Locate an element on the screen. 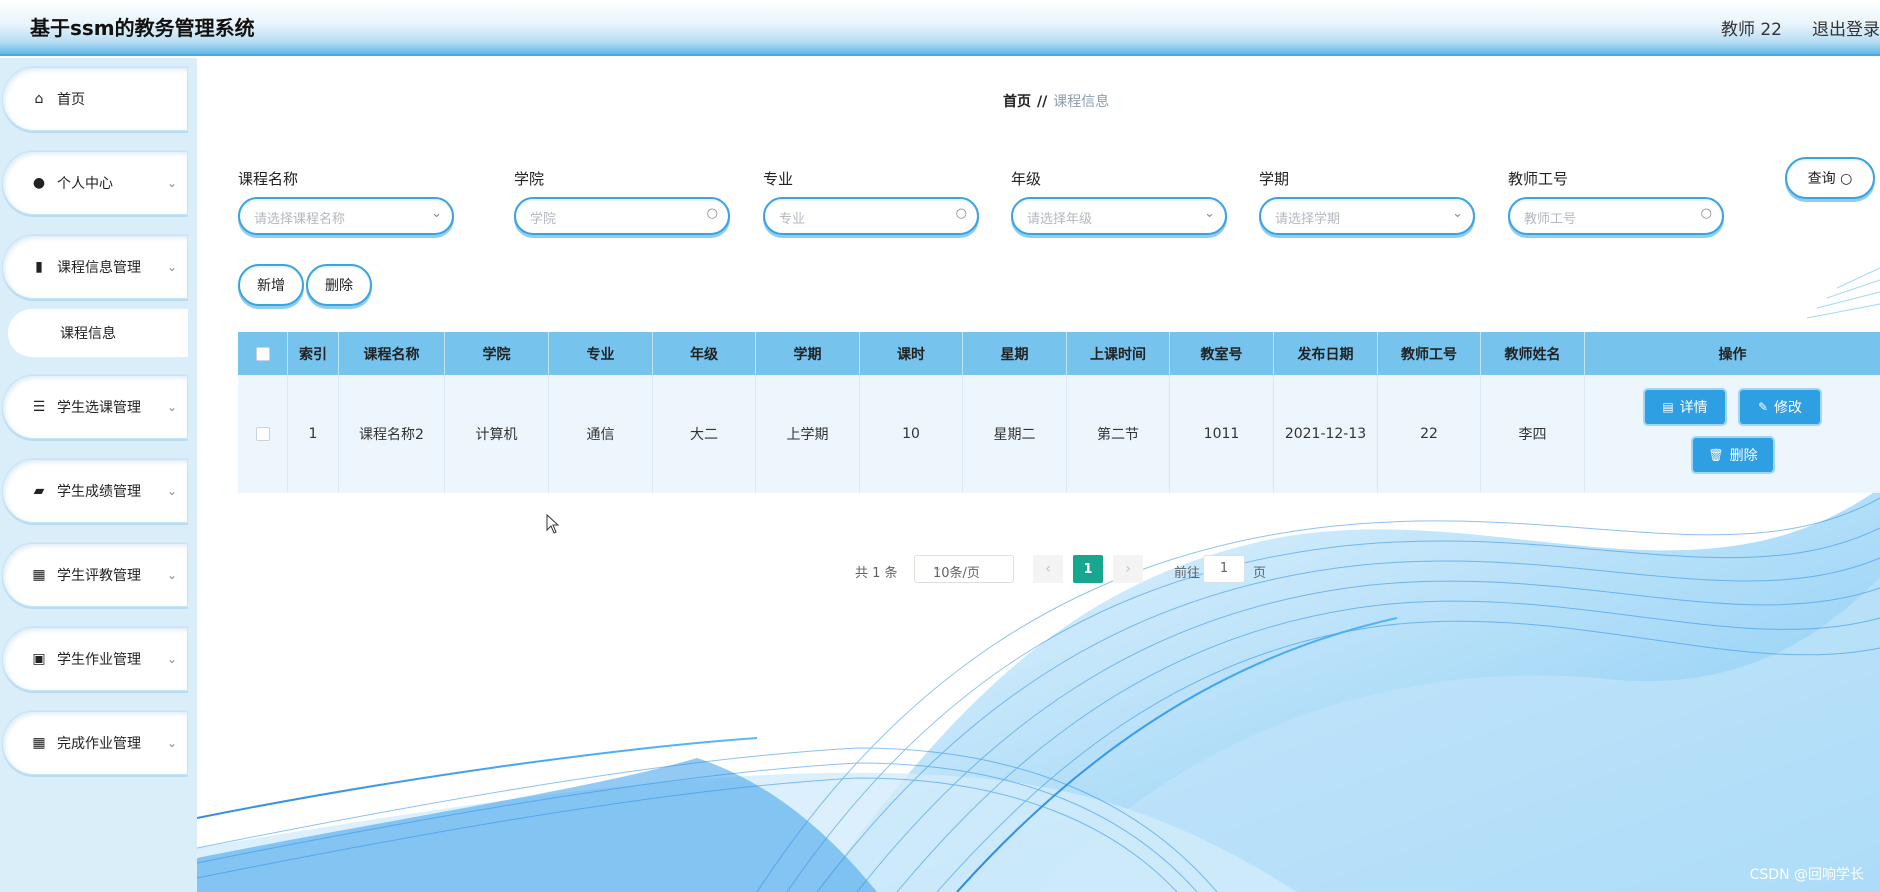 This screenshot has width=1880, height=892. table-cell: 1 is located at coordinates (313, 434).